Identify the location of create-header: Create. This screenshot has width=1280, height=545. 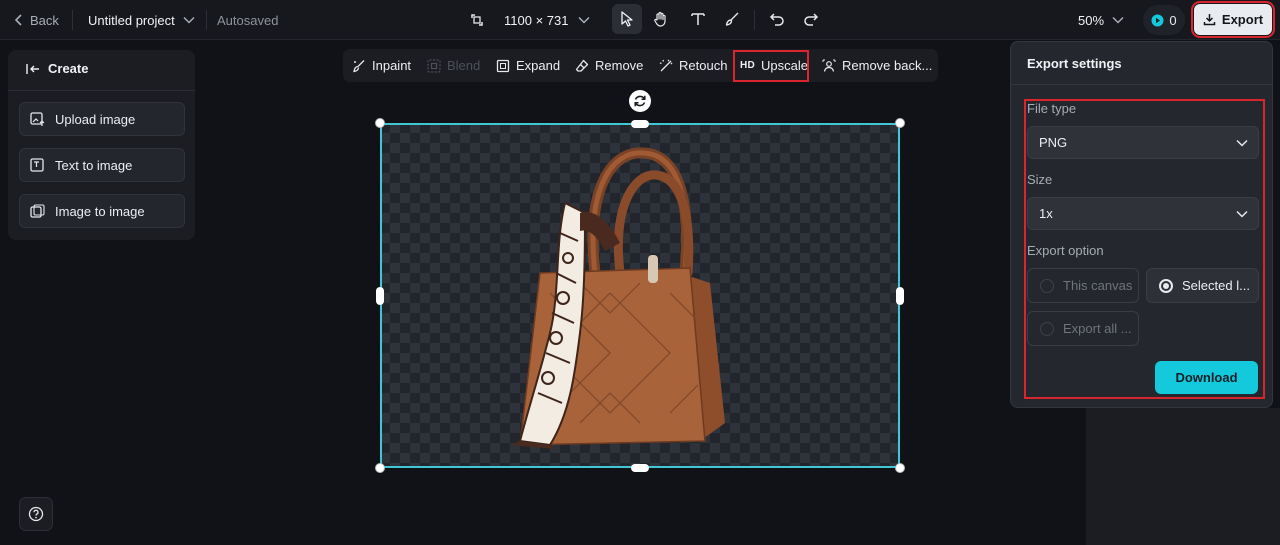
(57, 68).